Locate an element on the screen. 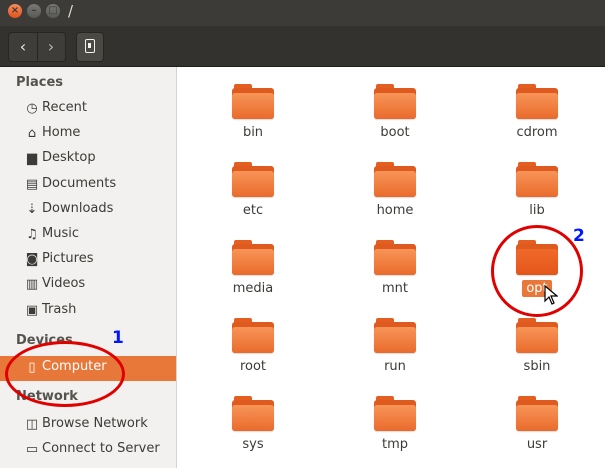  path-bar-root-button is located at coordinates (90, 47).